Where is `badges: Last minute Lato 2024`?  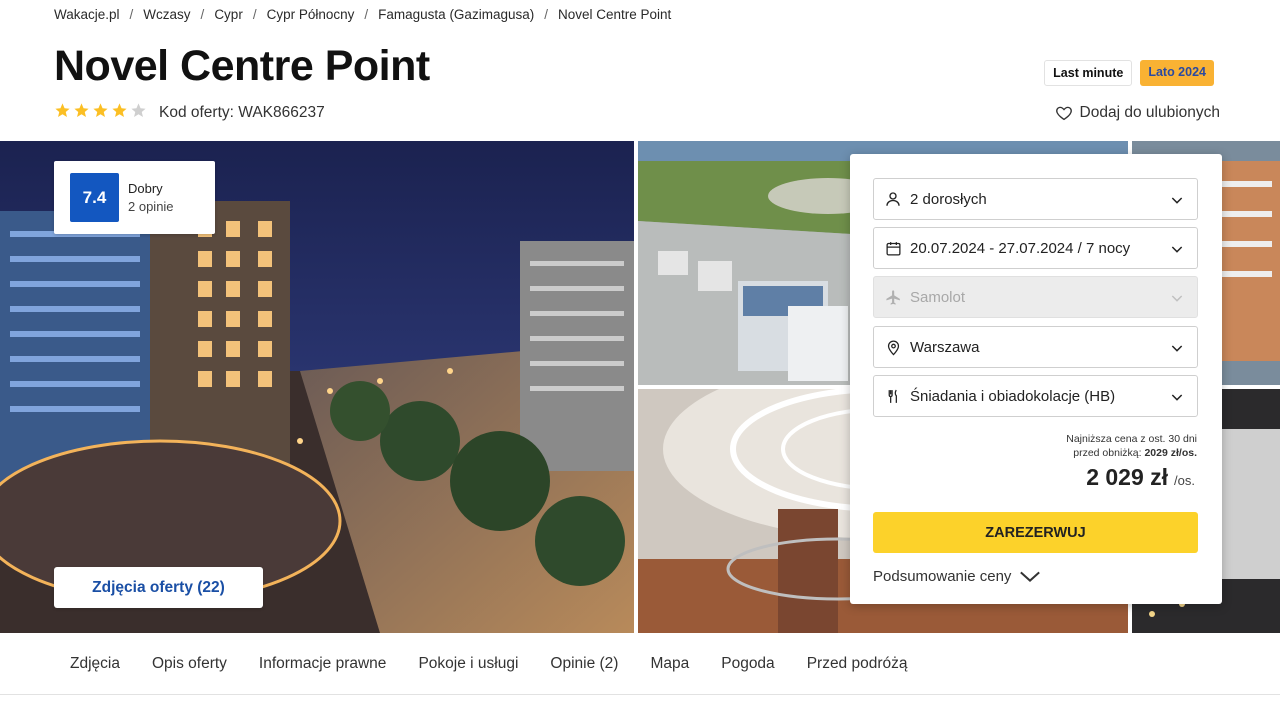 badges: Last minute Lato 2024 is located at coordinates (1129, 73).